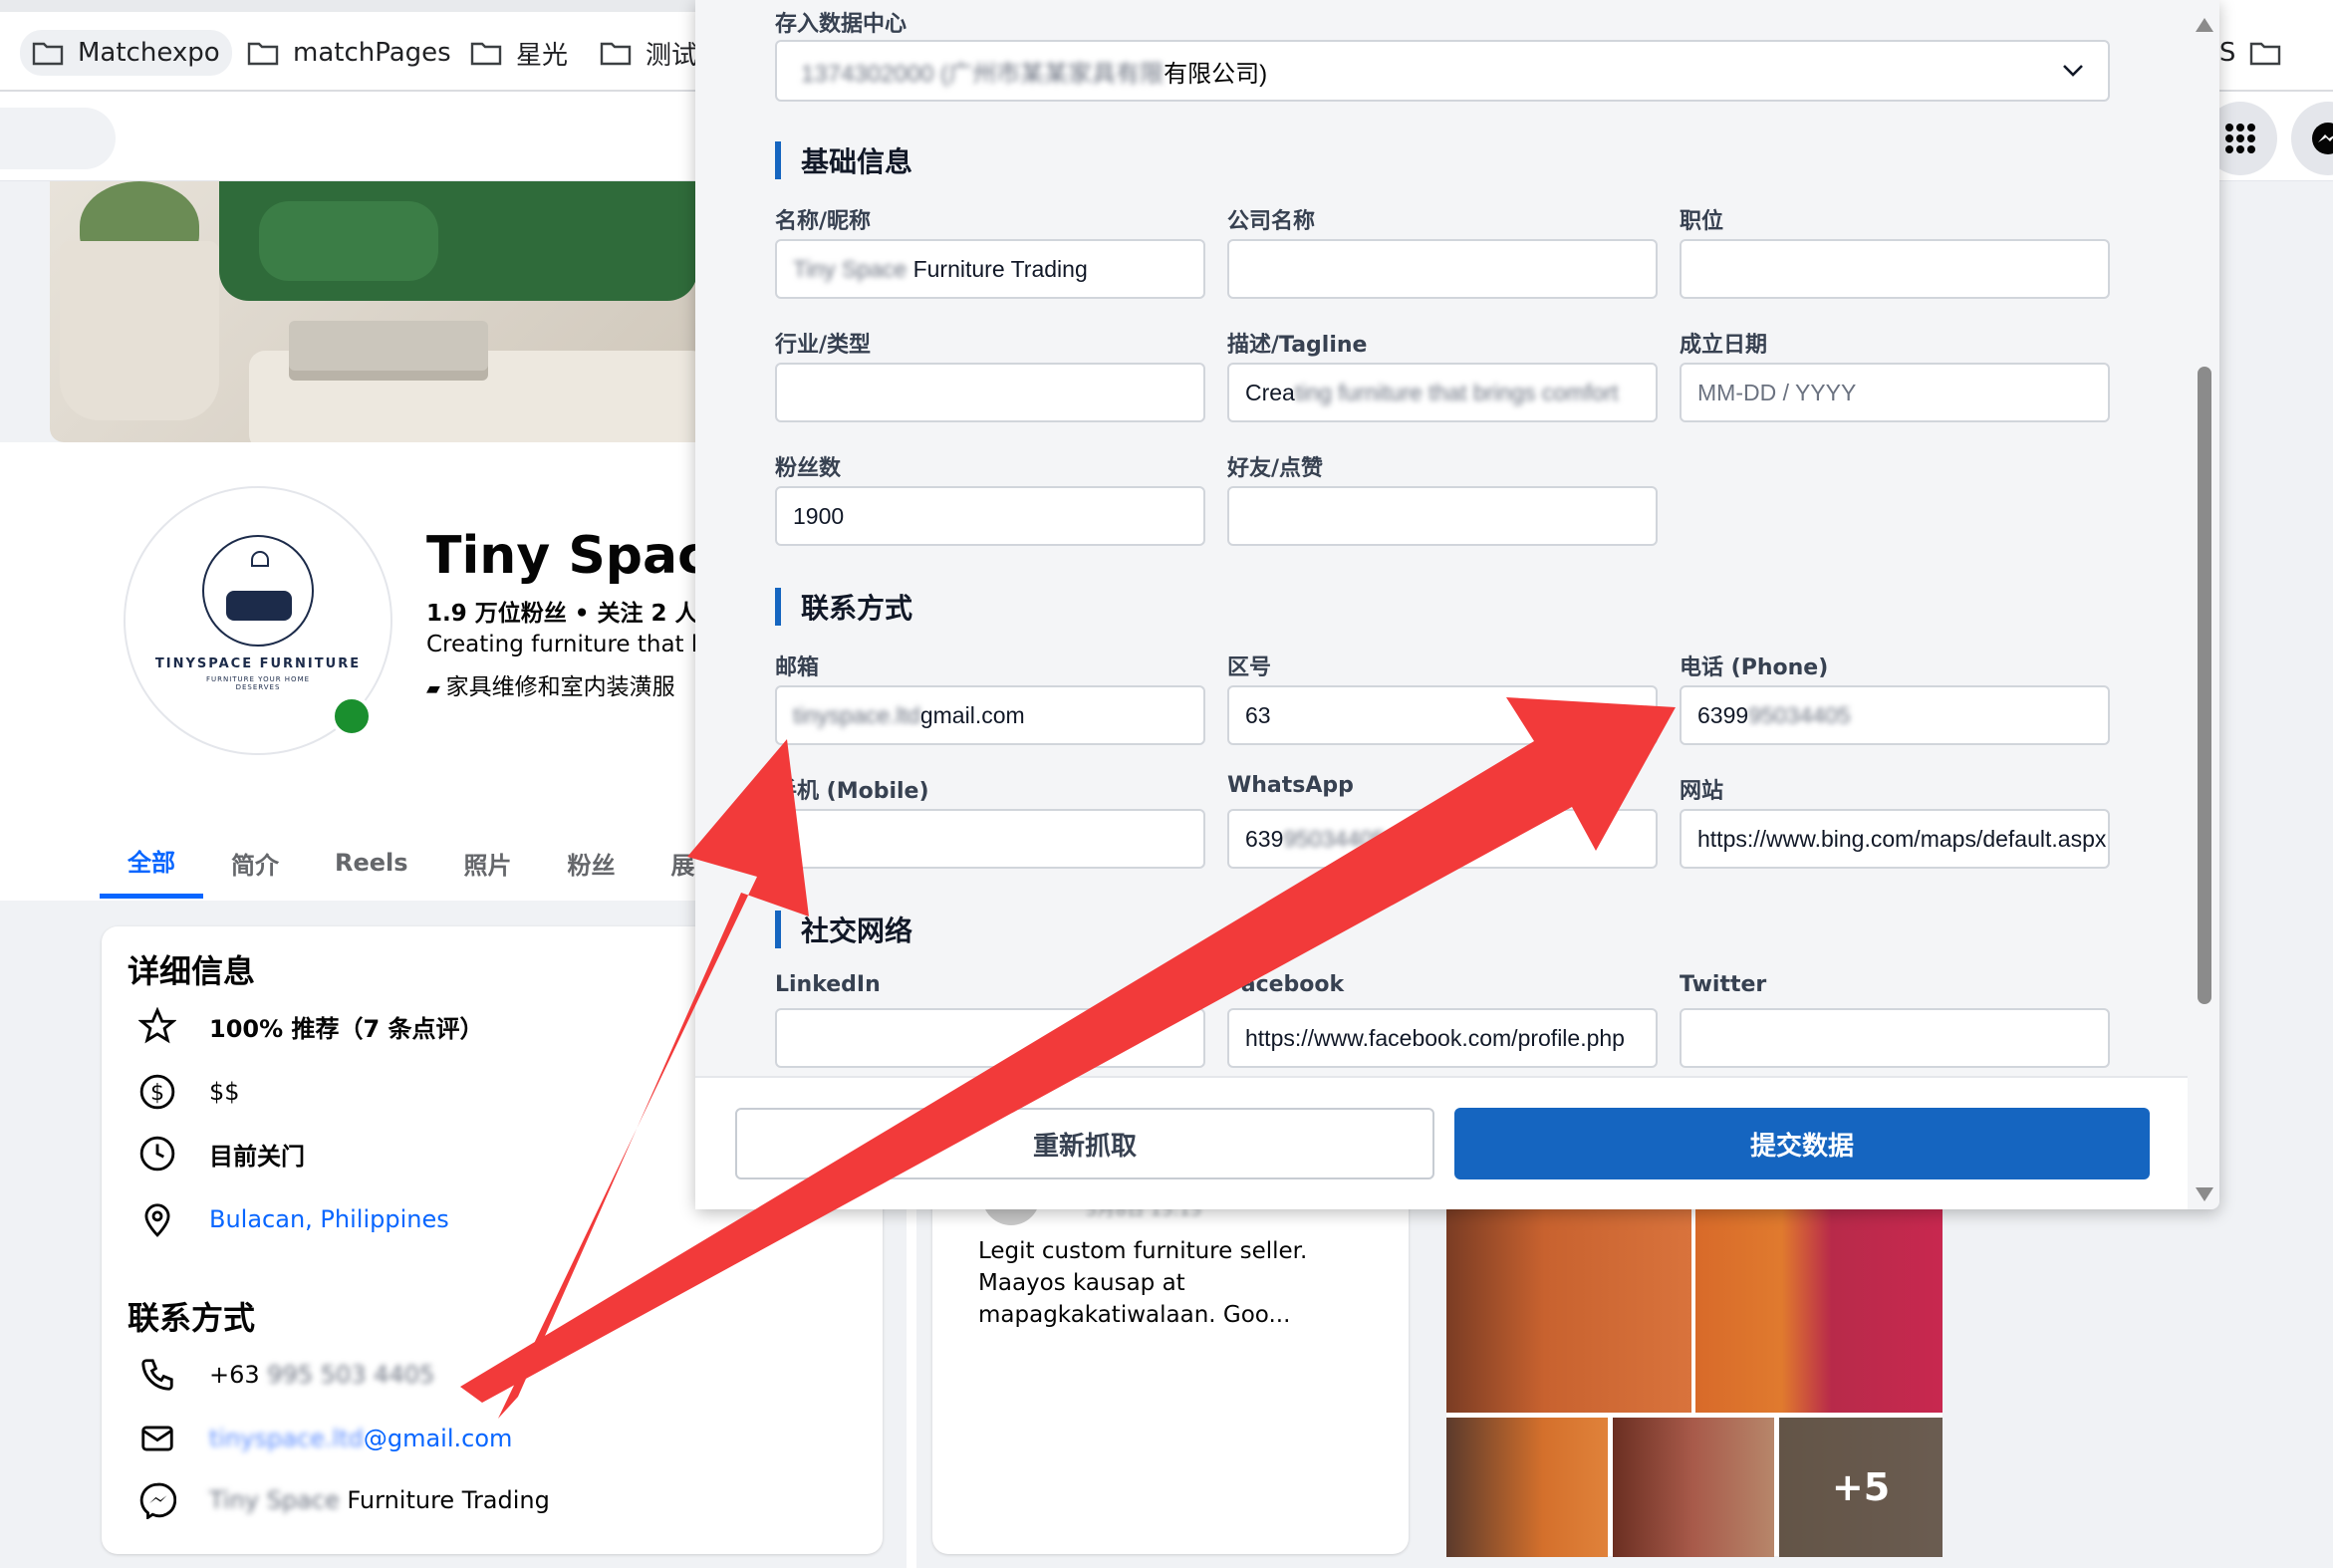 This screenshot has height=1568, width=2333. What do you see at coordinates (258, 682) in the screenshot?
I see `logo-subtext: FURNITURE YOUR HOME DESERVES` at bounding box center [258, 682].